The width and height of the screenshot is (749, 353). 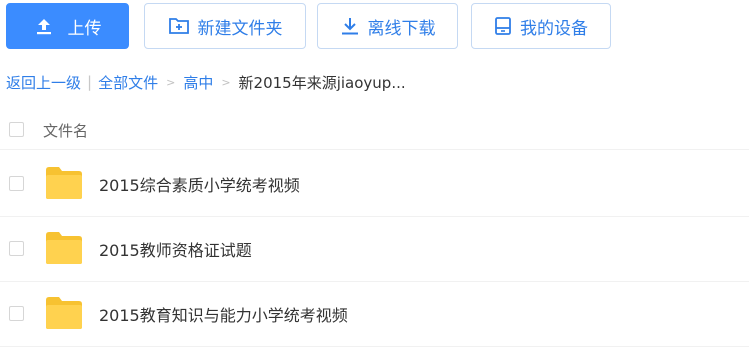 I want to click on my-device-button: 我的设备, so click(x=541, y=26).